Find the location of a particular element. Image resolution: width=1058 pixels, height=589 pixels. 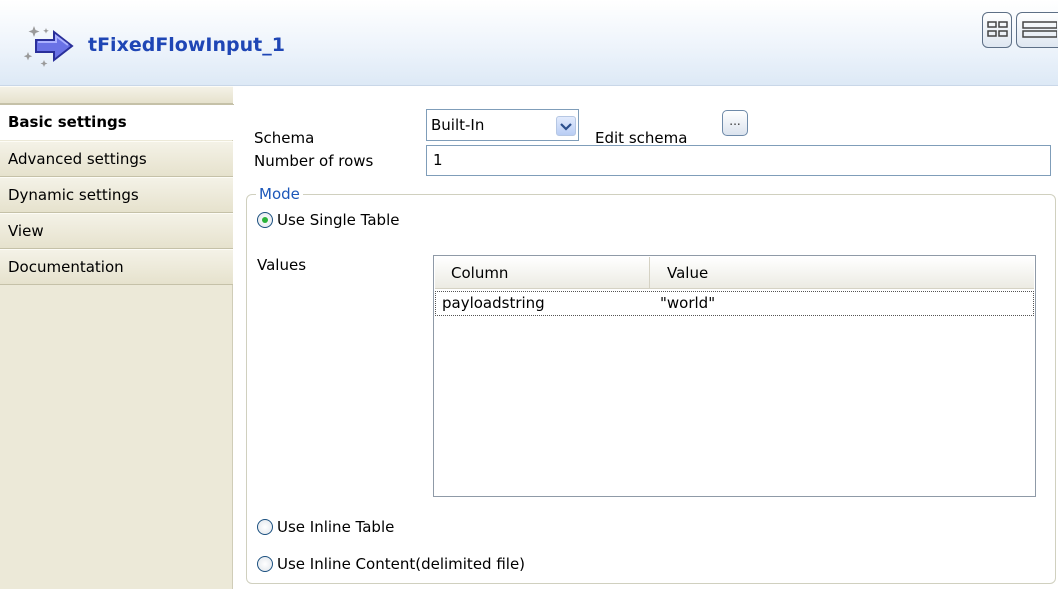

chevron-down-icon is located at coordinates (566, 126).